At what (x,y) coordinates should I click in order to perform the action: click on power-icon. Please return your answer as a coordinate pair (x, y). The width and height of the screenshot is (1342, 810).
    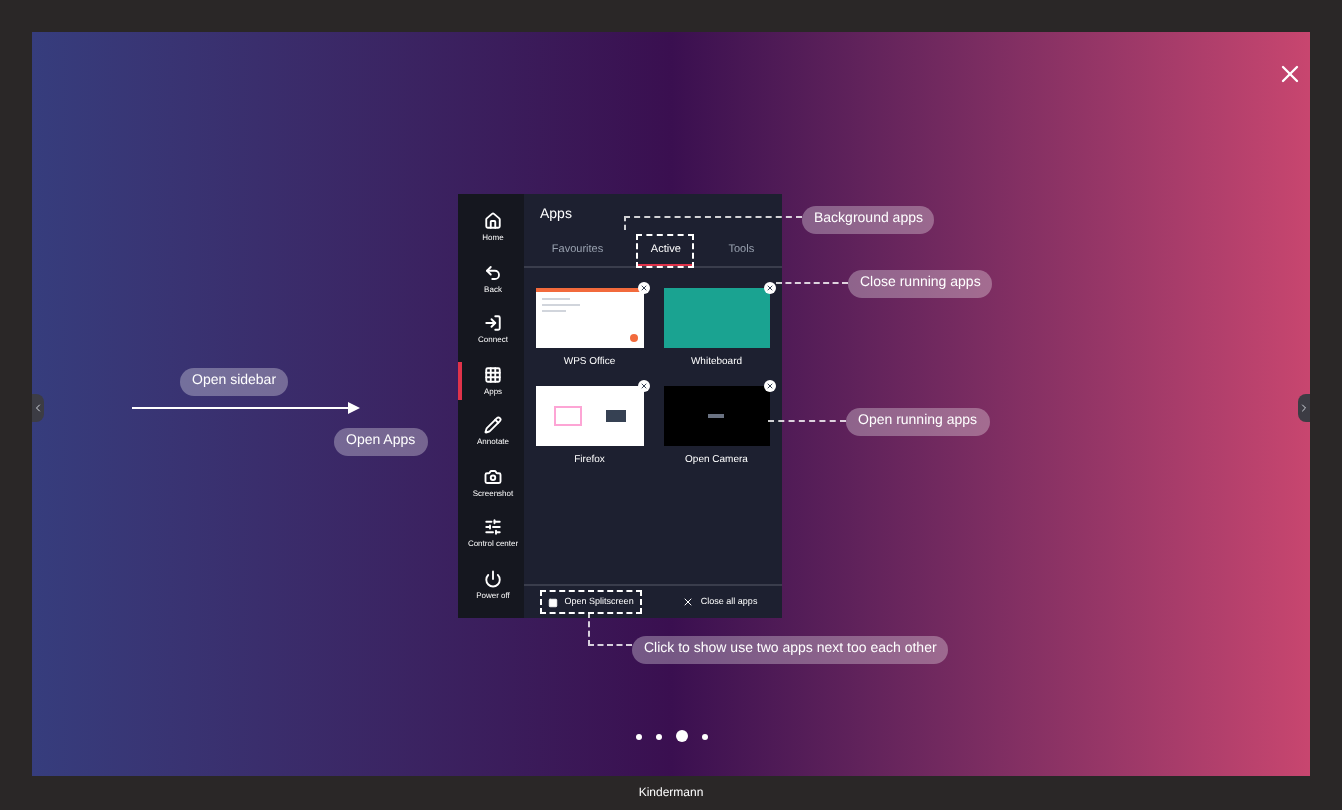
    Looking at the image, I should click on (493, 578).